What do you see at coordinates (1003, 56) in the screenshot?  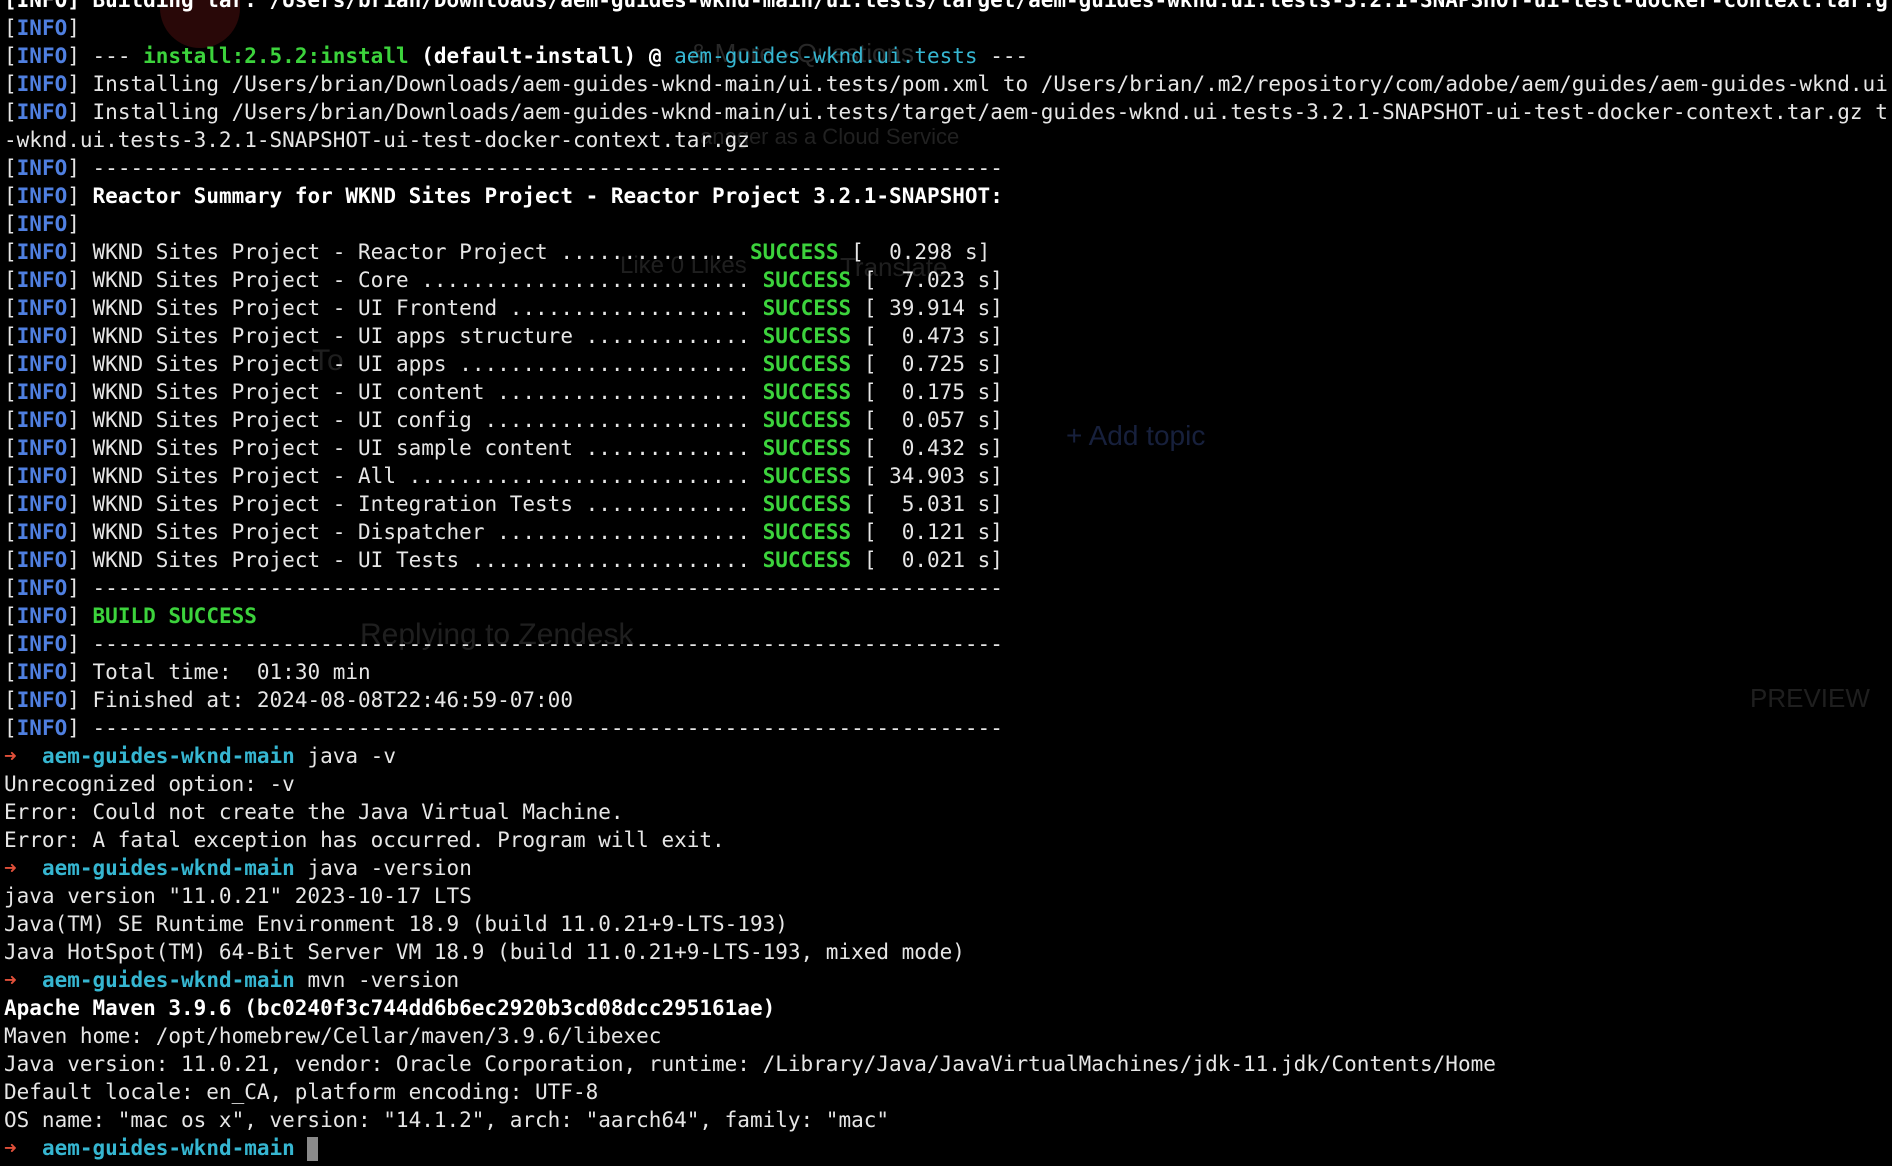 I see `install-suffix: ---` at bounding box center [1003, 56].